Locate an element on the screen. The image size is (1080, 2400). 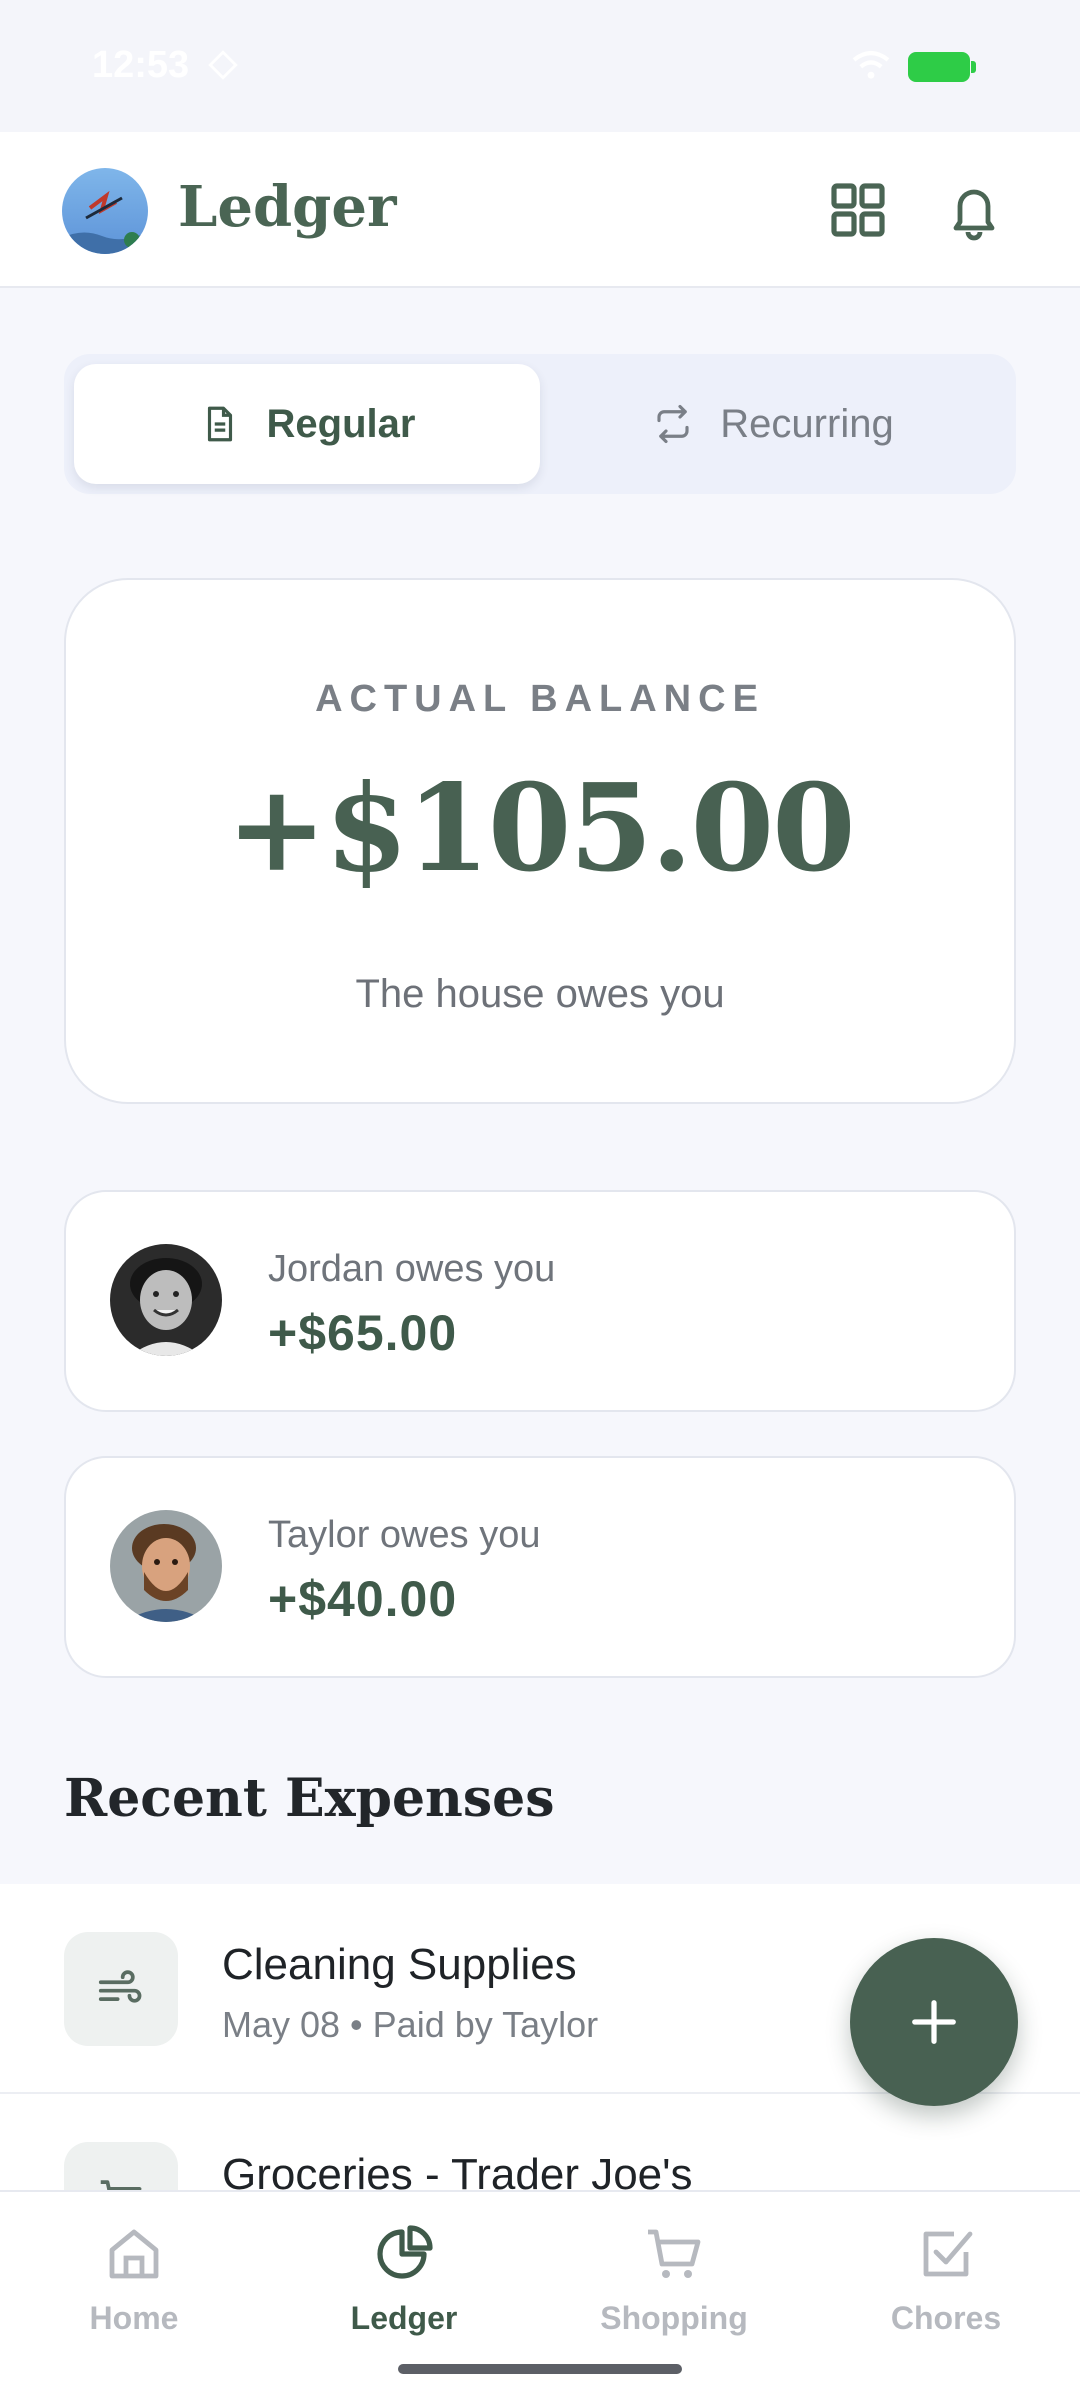
list-item: Groceries - Trader Joe's is located at coordinates (540, 2144).